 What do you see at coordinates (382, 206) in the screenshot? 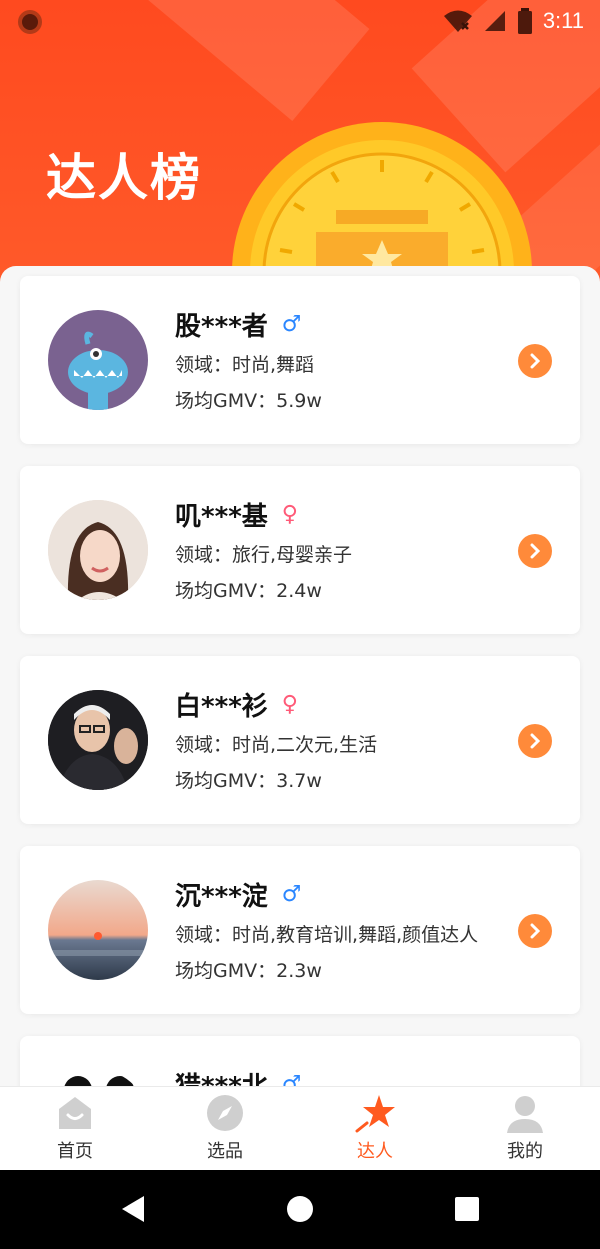
I see `gold-coin-icon` at bounding box center [382, 206].